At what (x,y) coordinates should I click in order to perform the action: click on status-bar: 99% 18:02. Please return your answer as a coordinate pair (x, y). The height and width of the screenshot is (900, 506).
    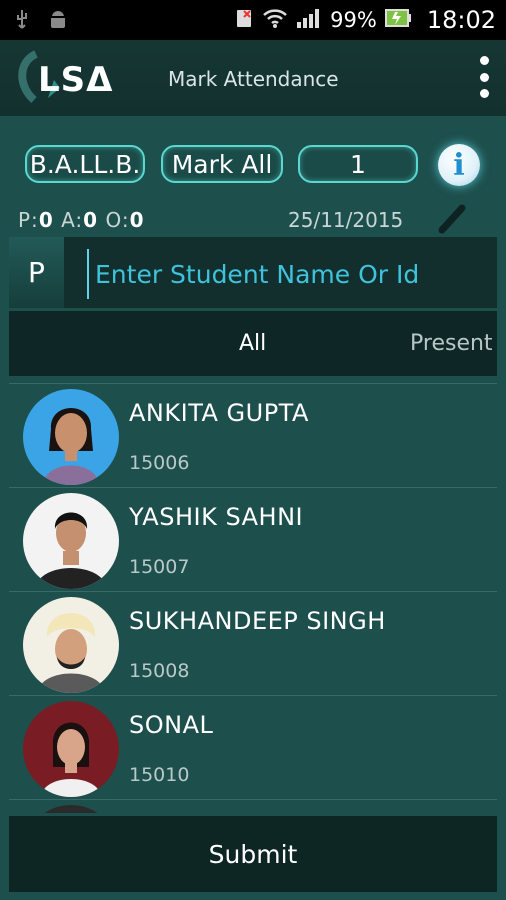
    Looking at the image, I should click on (253, 20).